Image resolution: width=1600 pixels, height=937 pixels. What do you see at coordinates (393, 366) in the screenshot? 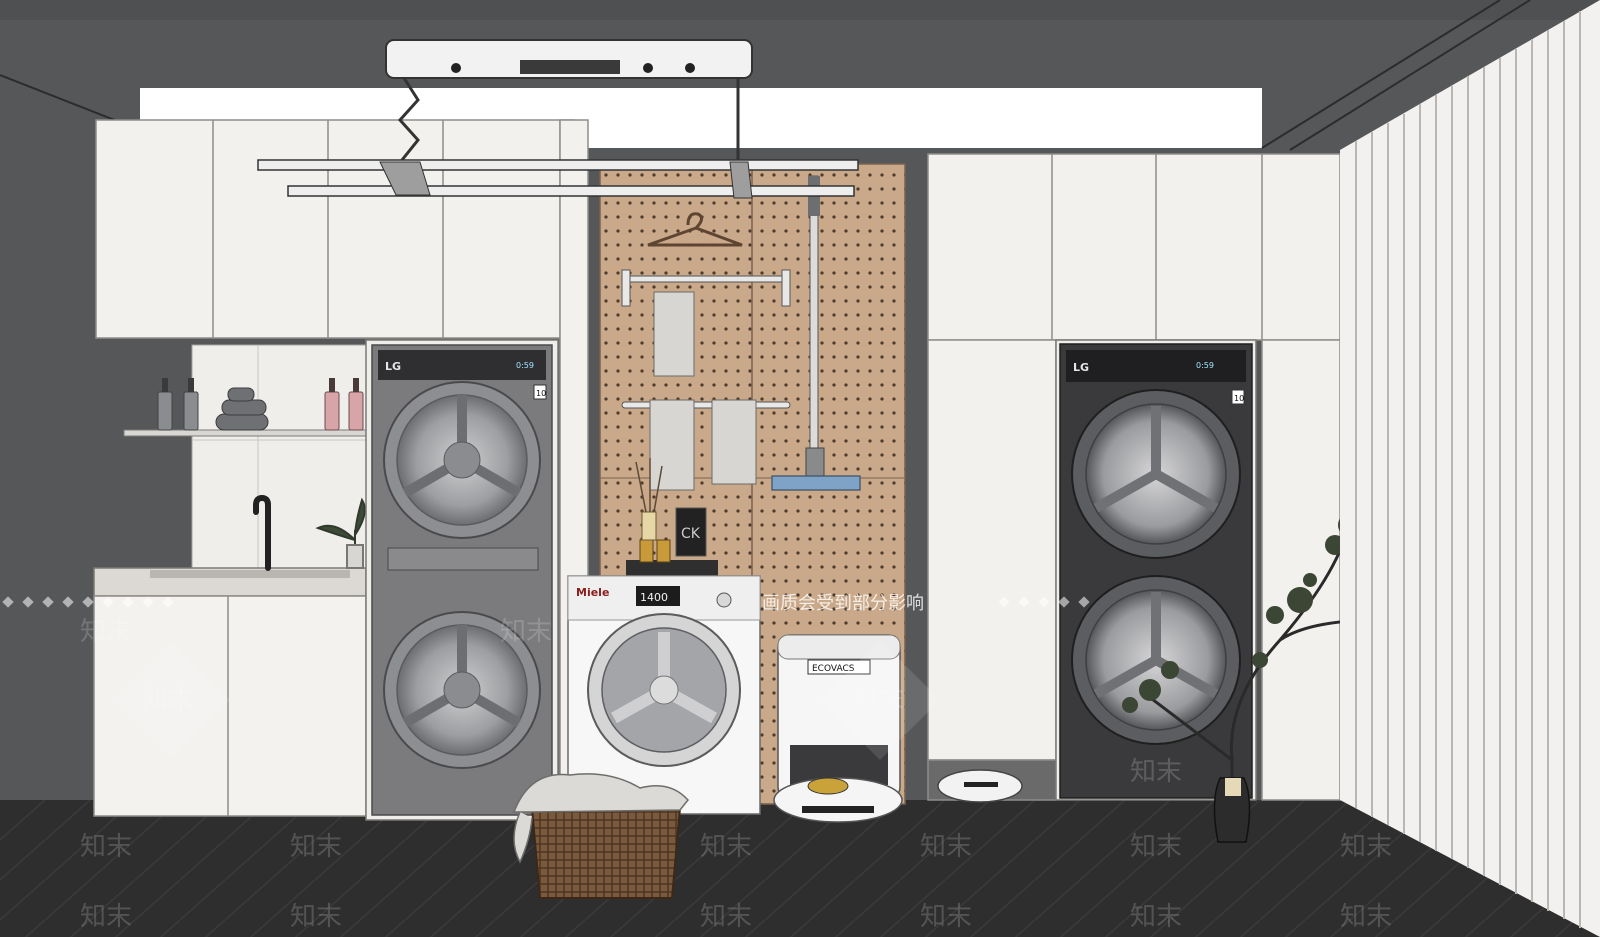
I see `left-stack-brand: LG` at bounding box center [393, 366].